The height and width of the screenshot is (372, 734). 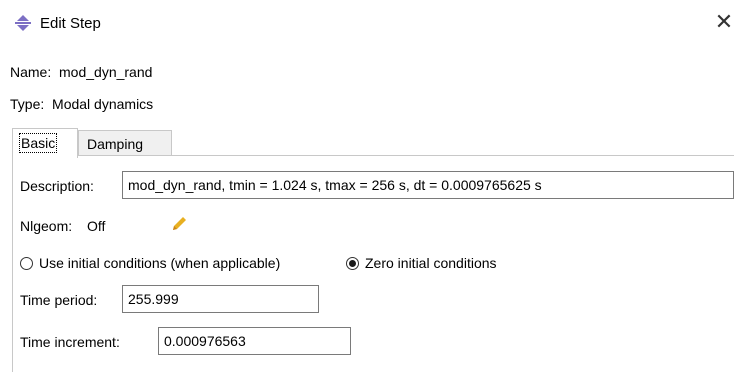 What do you see at coordinates (103, 104) in the screenshot?
I see `step-type-value: Modal dynamics` at bounding box center [103, 104].